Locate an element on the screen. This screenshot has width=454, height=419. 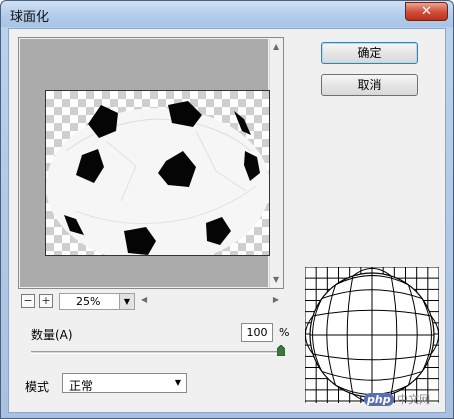
close-button: ✕ is located at coordinates (426, 11).